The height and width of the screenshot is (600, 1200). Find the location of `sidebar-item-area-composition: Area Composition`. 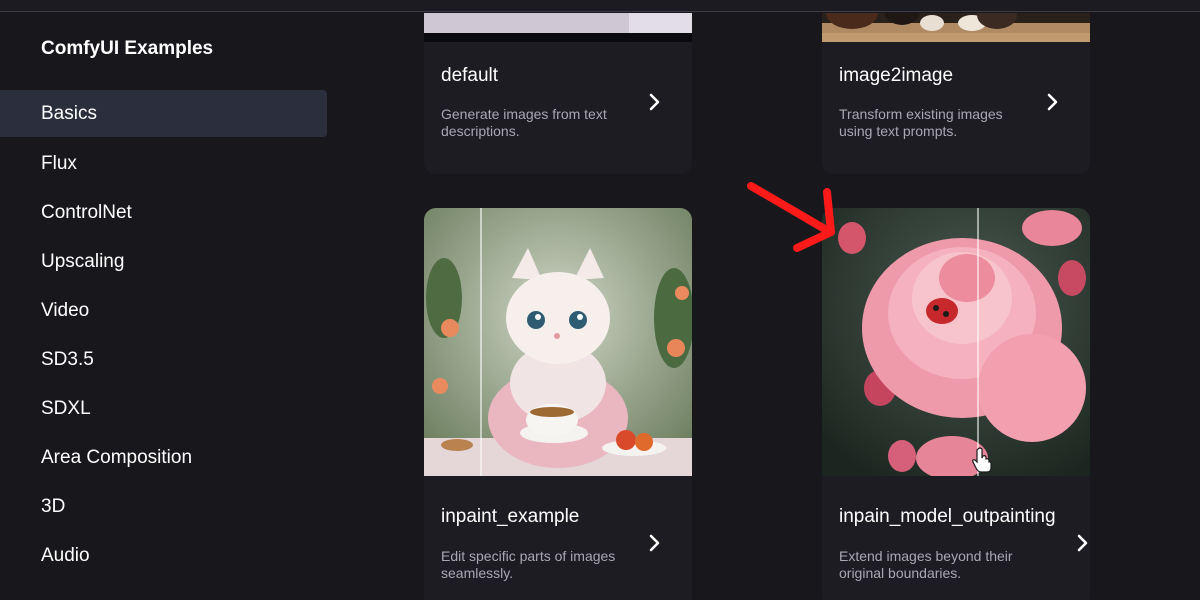

sidebar-item-area-composition: Area Composition is located at coordinates (163, 457).